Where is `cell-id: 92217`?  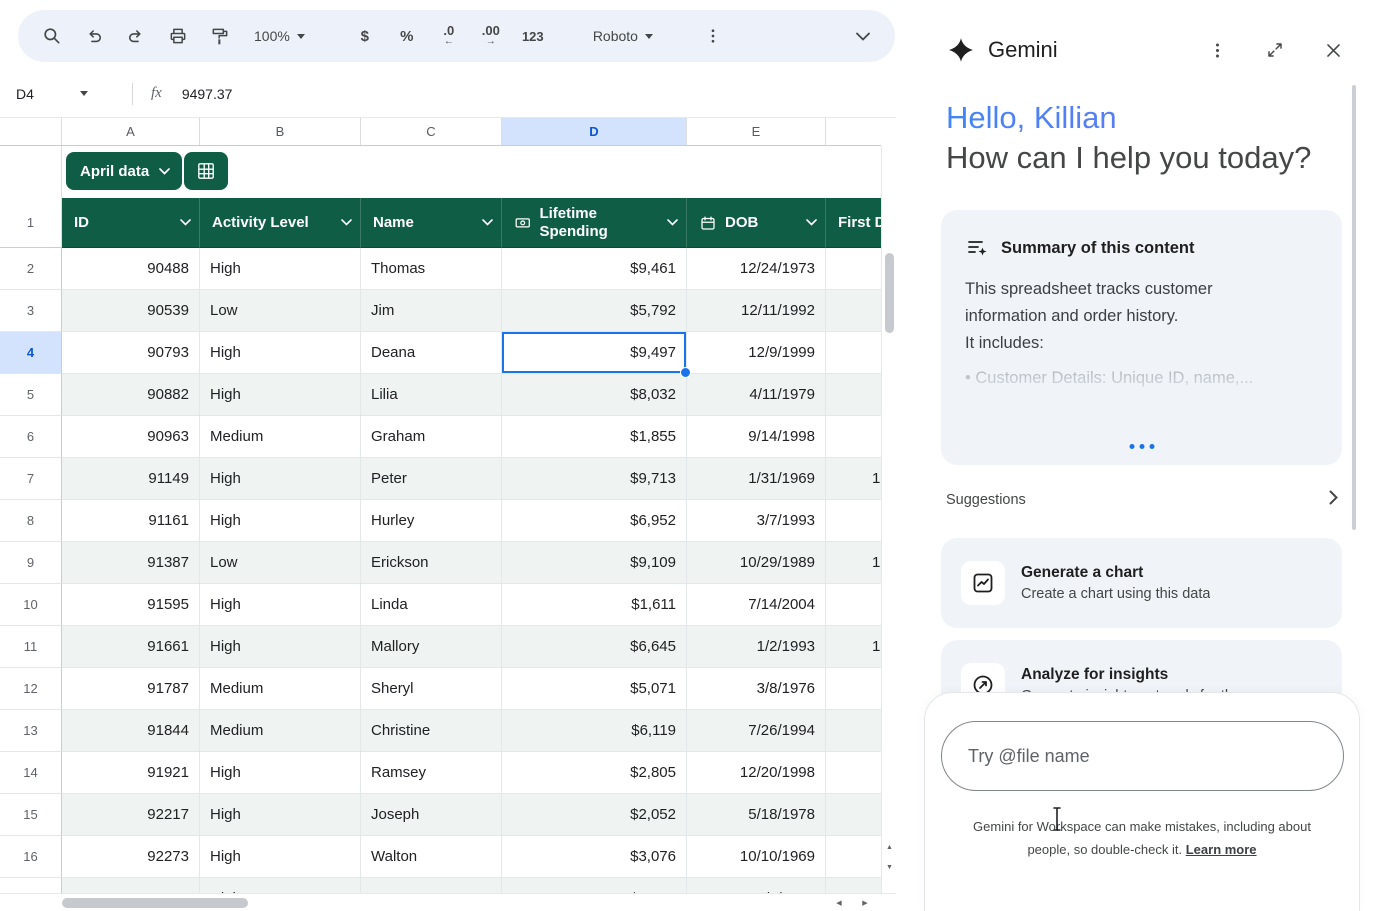
cell-id: 92217 is located at coordinates (131, 815).